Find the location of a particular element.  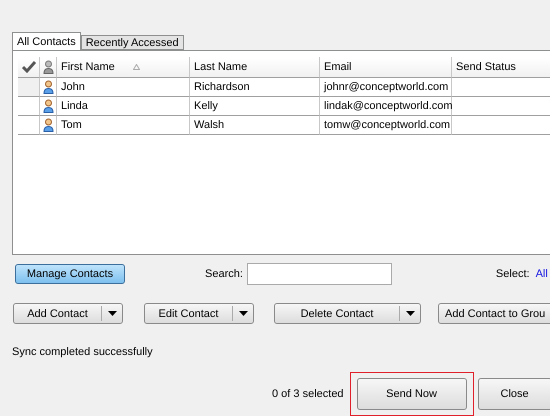

split-button: Delete Contact is located at coordinates (347, 313).